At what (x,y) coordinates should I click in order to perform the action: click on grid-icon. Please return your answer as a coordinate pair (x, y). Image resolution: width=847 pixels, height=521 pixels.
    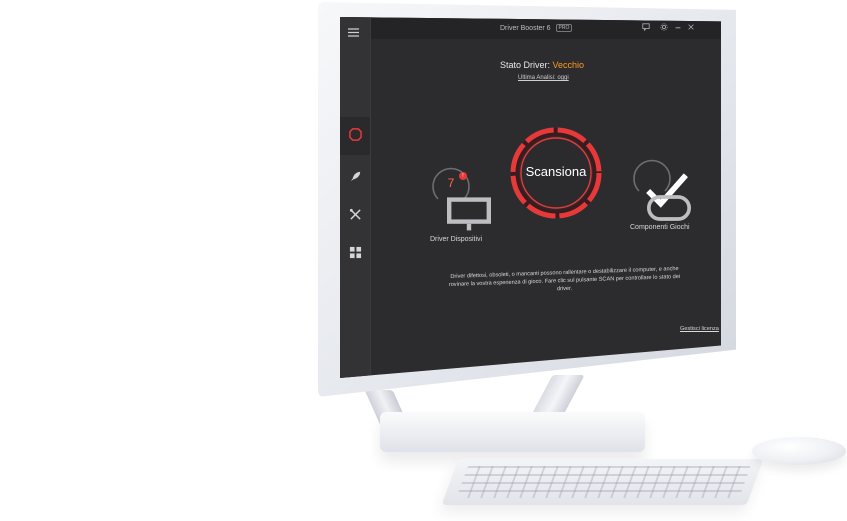
    Looking at the image, I should click on (355, 254).